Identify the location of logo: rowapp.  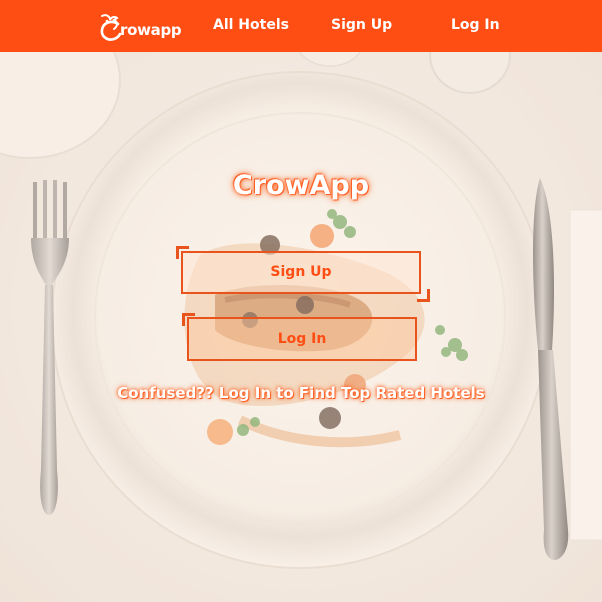
(140, 27).